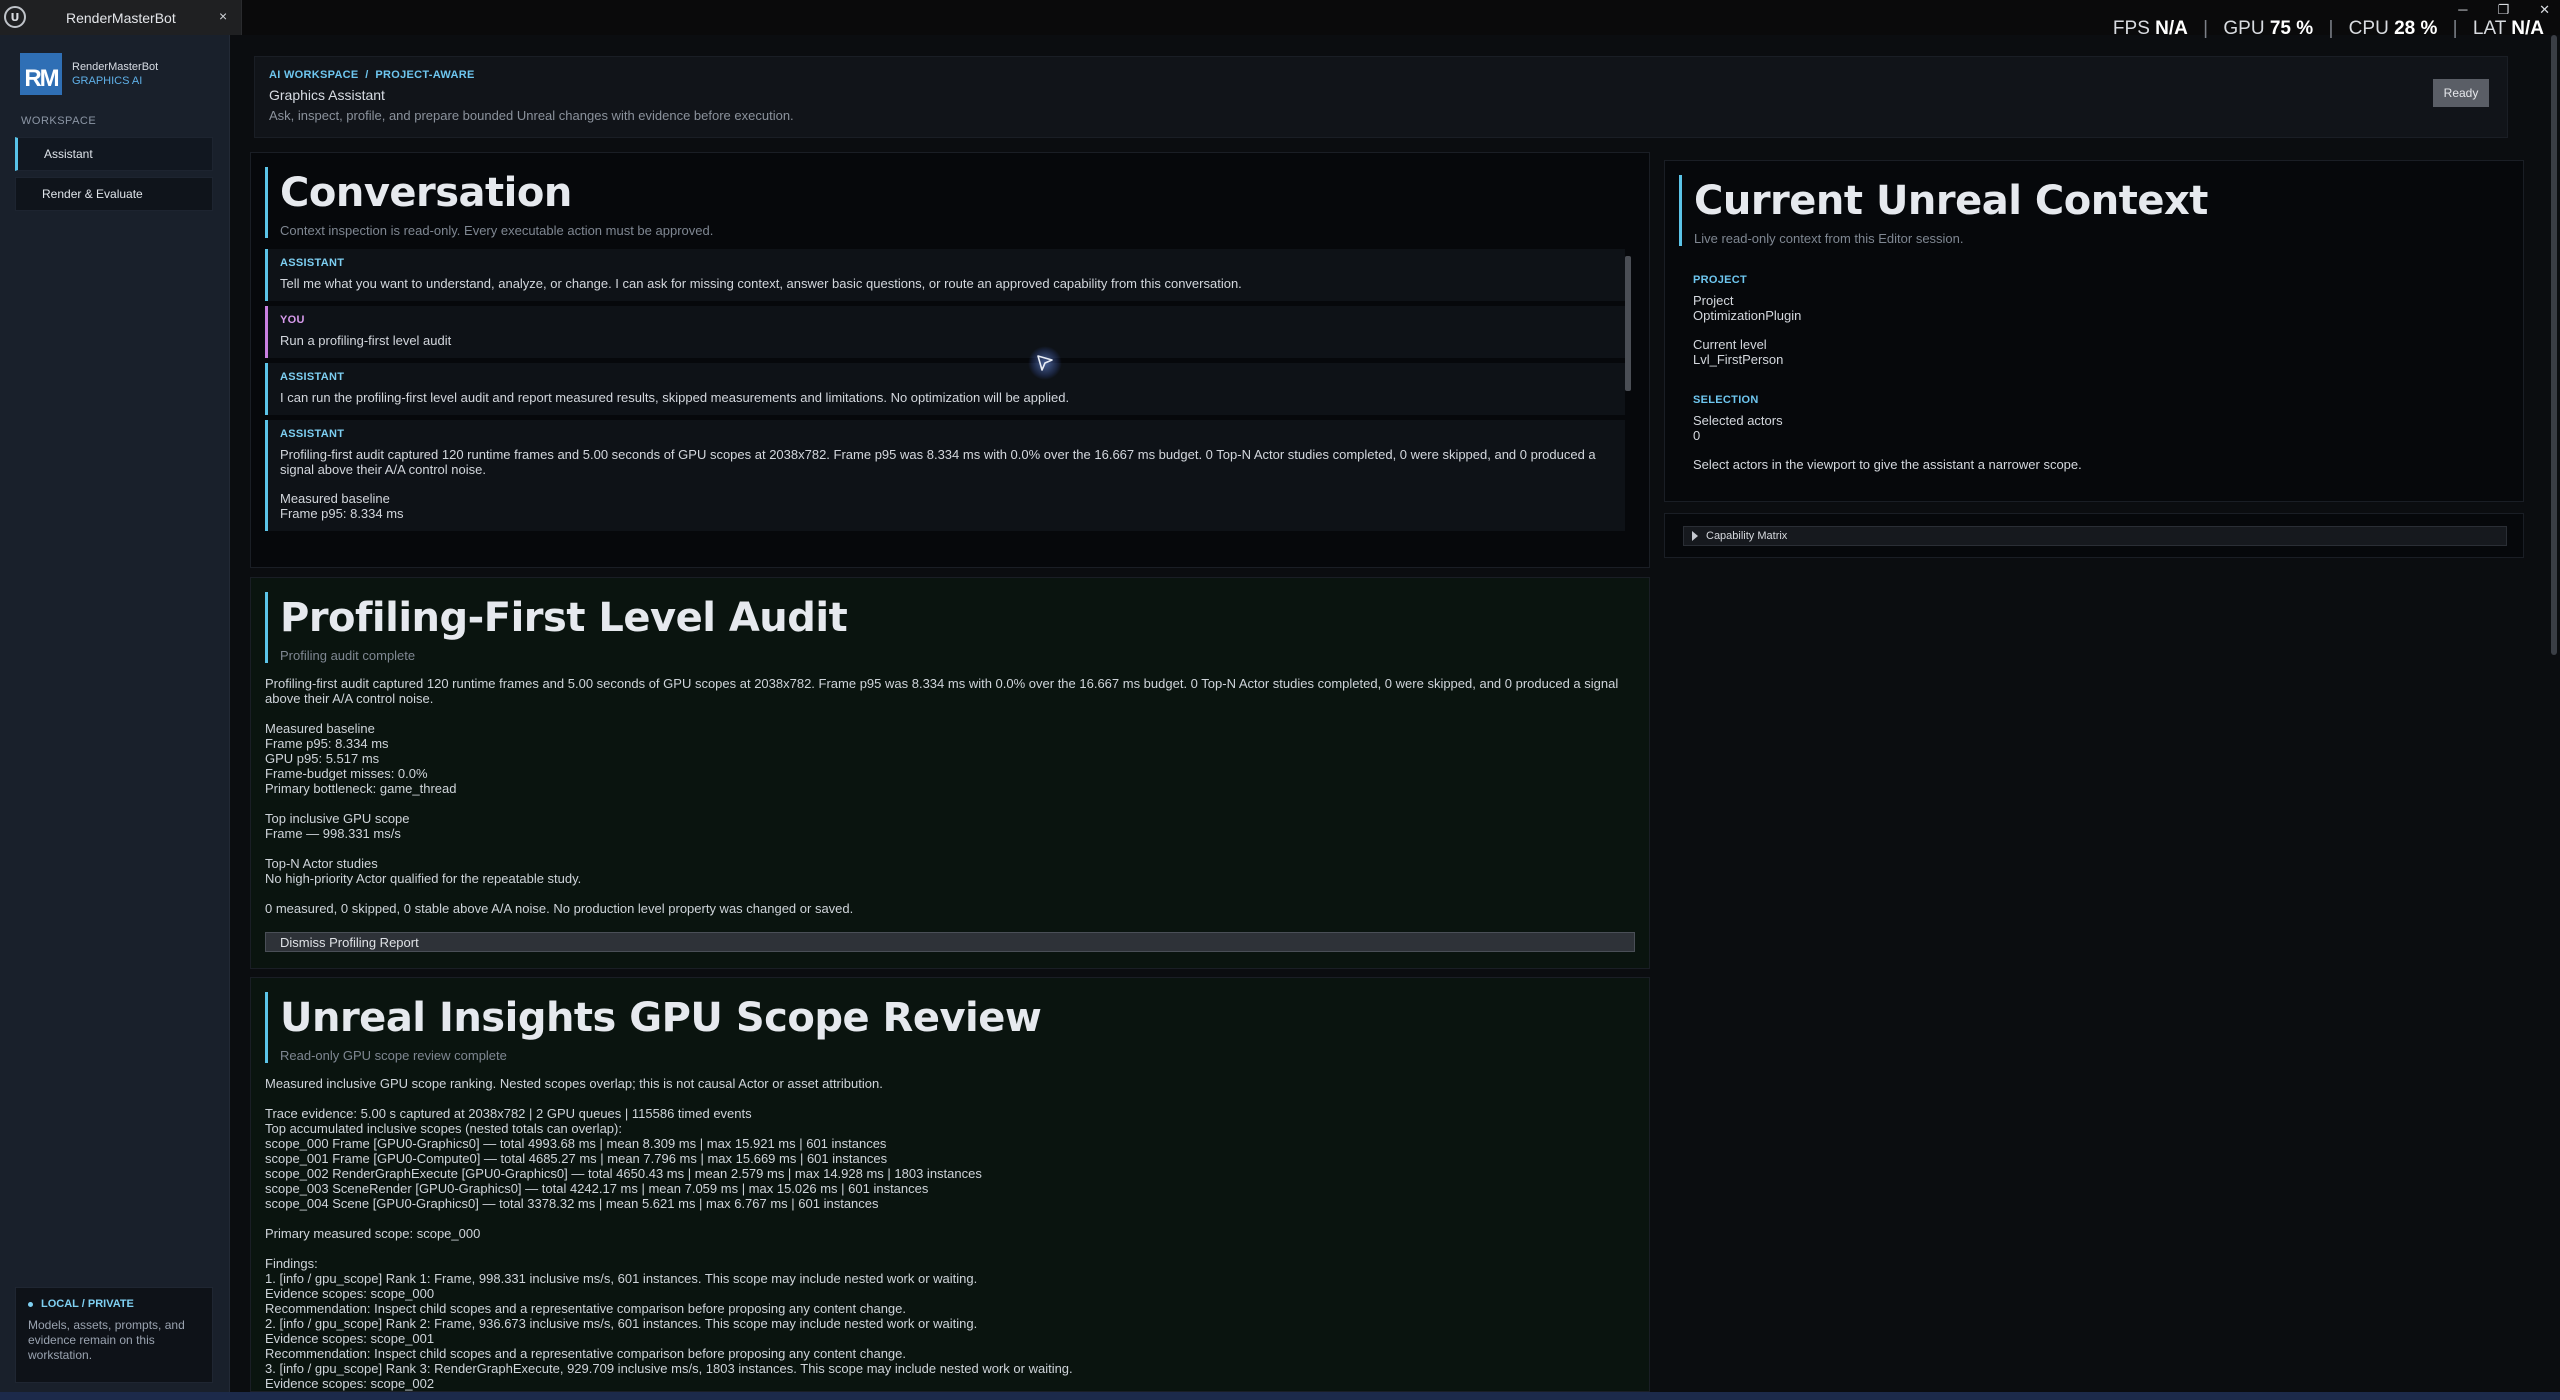 This screenshot has height=1400, width=2560. Describe the element at coordinates (15, 17) in the screenshot. I see `unreal-logo-icon: U` at that location.